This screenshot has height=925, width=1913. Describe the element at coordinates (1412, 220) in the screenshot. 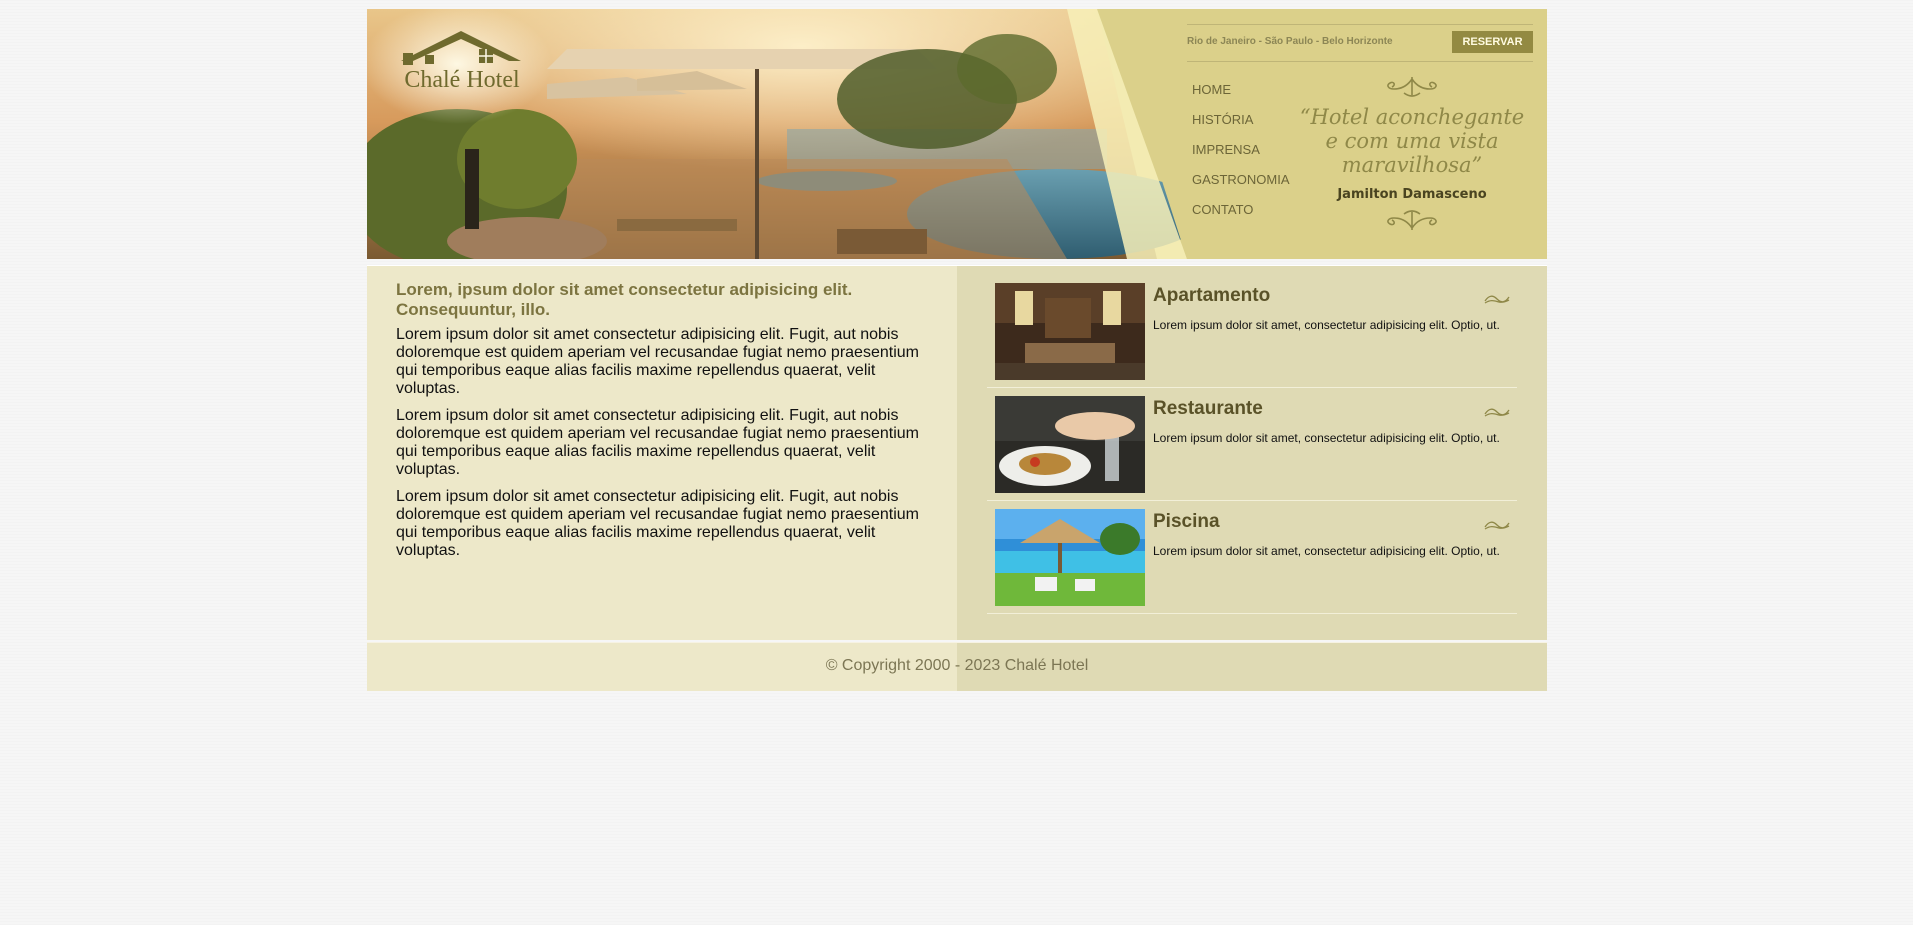

I see `flourish-bottom-icon` at that location.